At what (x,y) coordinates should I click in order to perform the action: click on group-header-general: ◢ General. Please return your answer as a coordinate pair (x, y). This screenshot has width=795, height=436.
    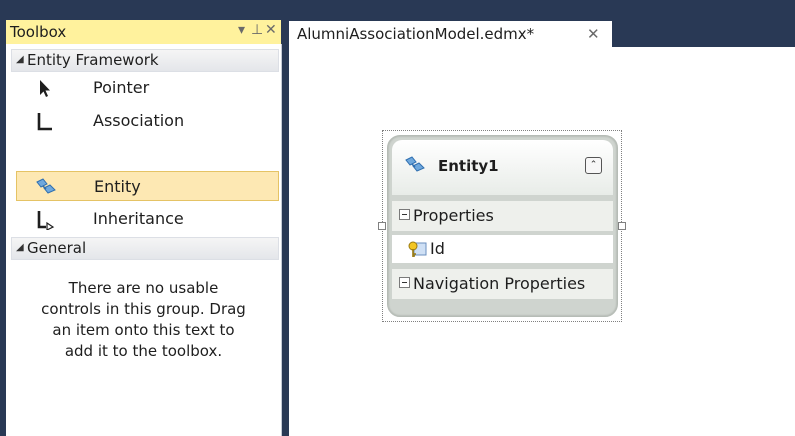
    Looking at the image, I should click on (145, 248).